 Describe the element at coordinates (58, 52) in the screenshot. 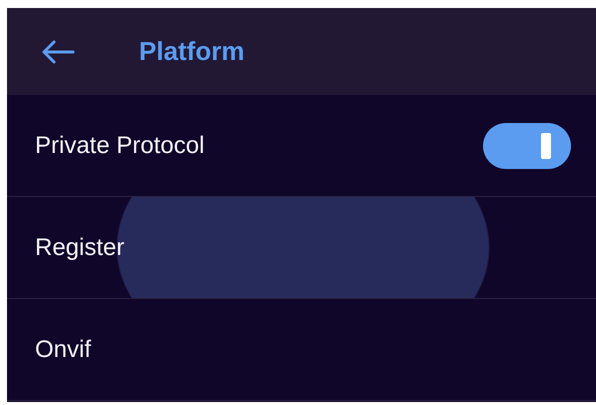

I see `back-arrow-icon` at that location.